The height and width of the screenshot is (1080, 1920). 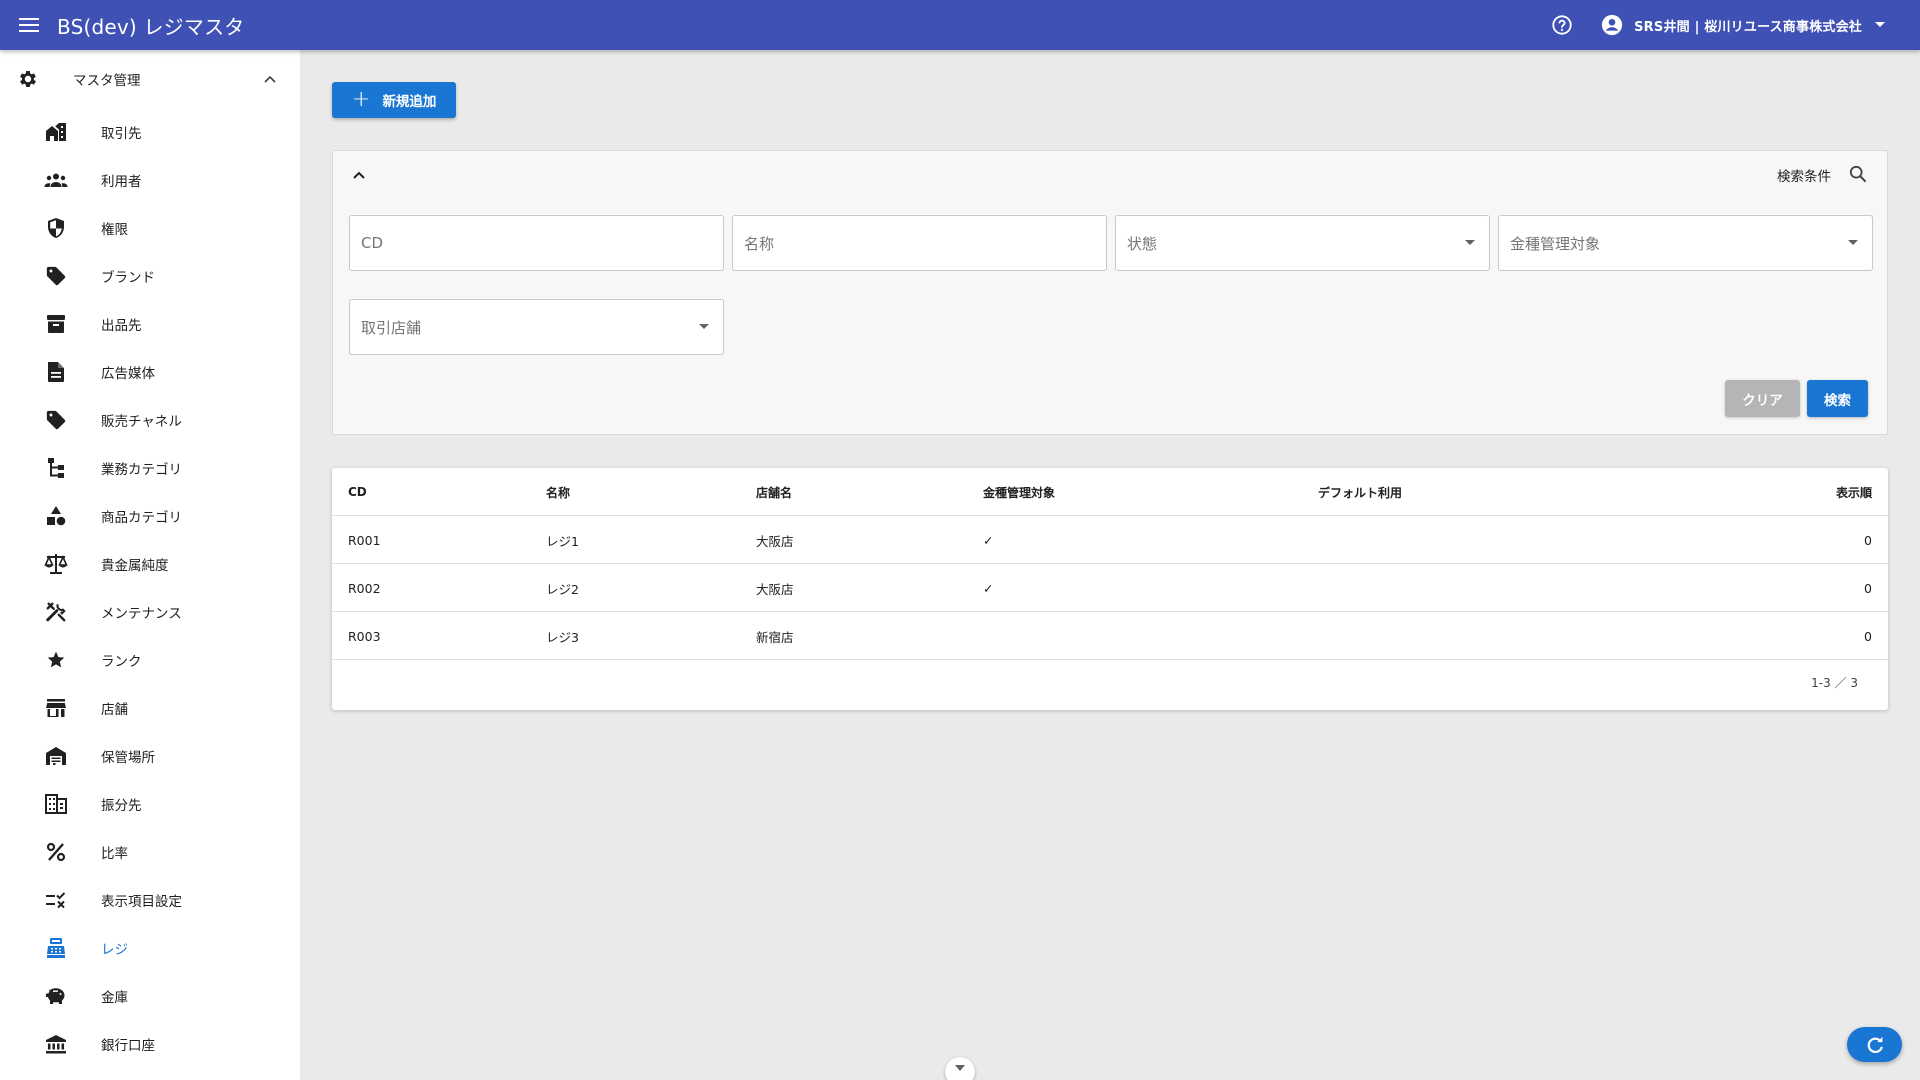 What do you see at coordinates (141, 518) in the screenshot?
I see `sidebar-item-label: 商品カテゴリ` at bounding box center [141, 518].